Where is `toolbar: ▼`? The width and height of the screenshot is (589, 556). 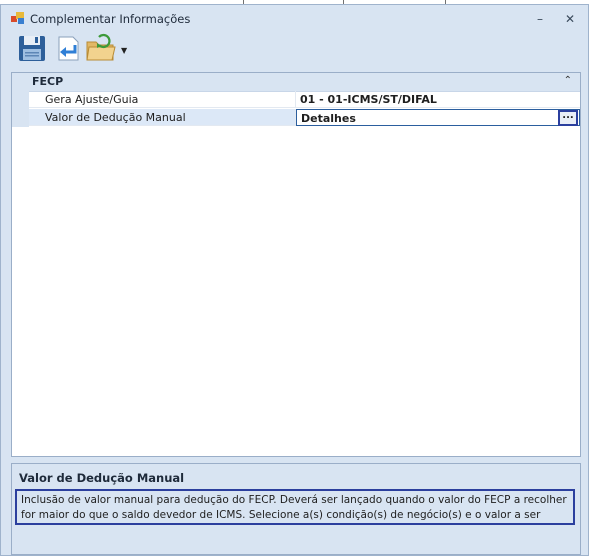 toolbar: ▼ is located at coordinates (295, 49).